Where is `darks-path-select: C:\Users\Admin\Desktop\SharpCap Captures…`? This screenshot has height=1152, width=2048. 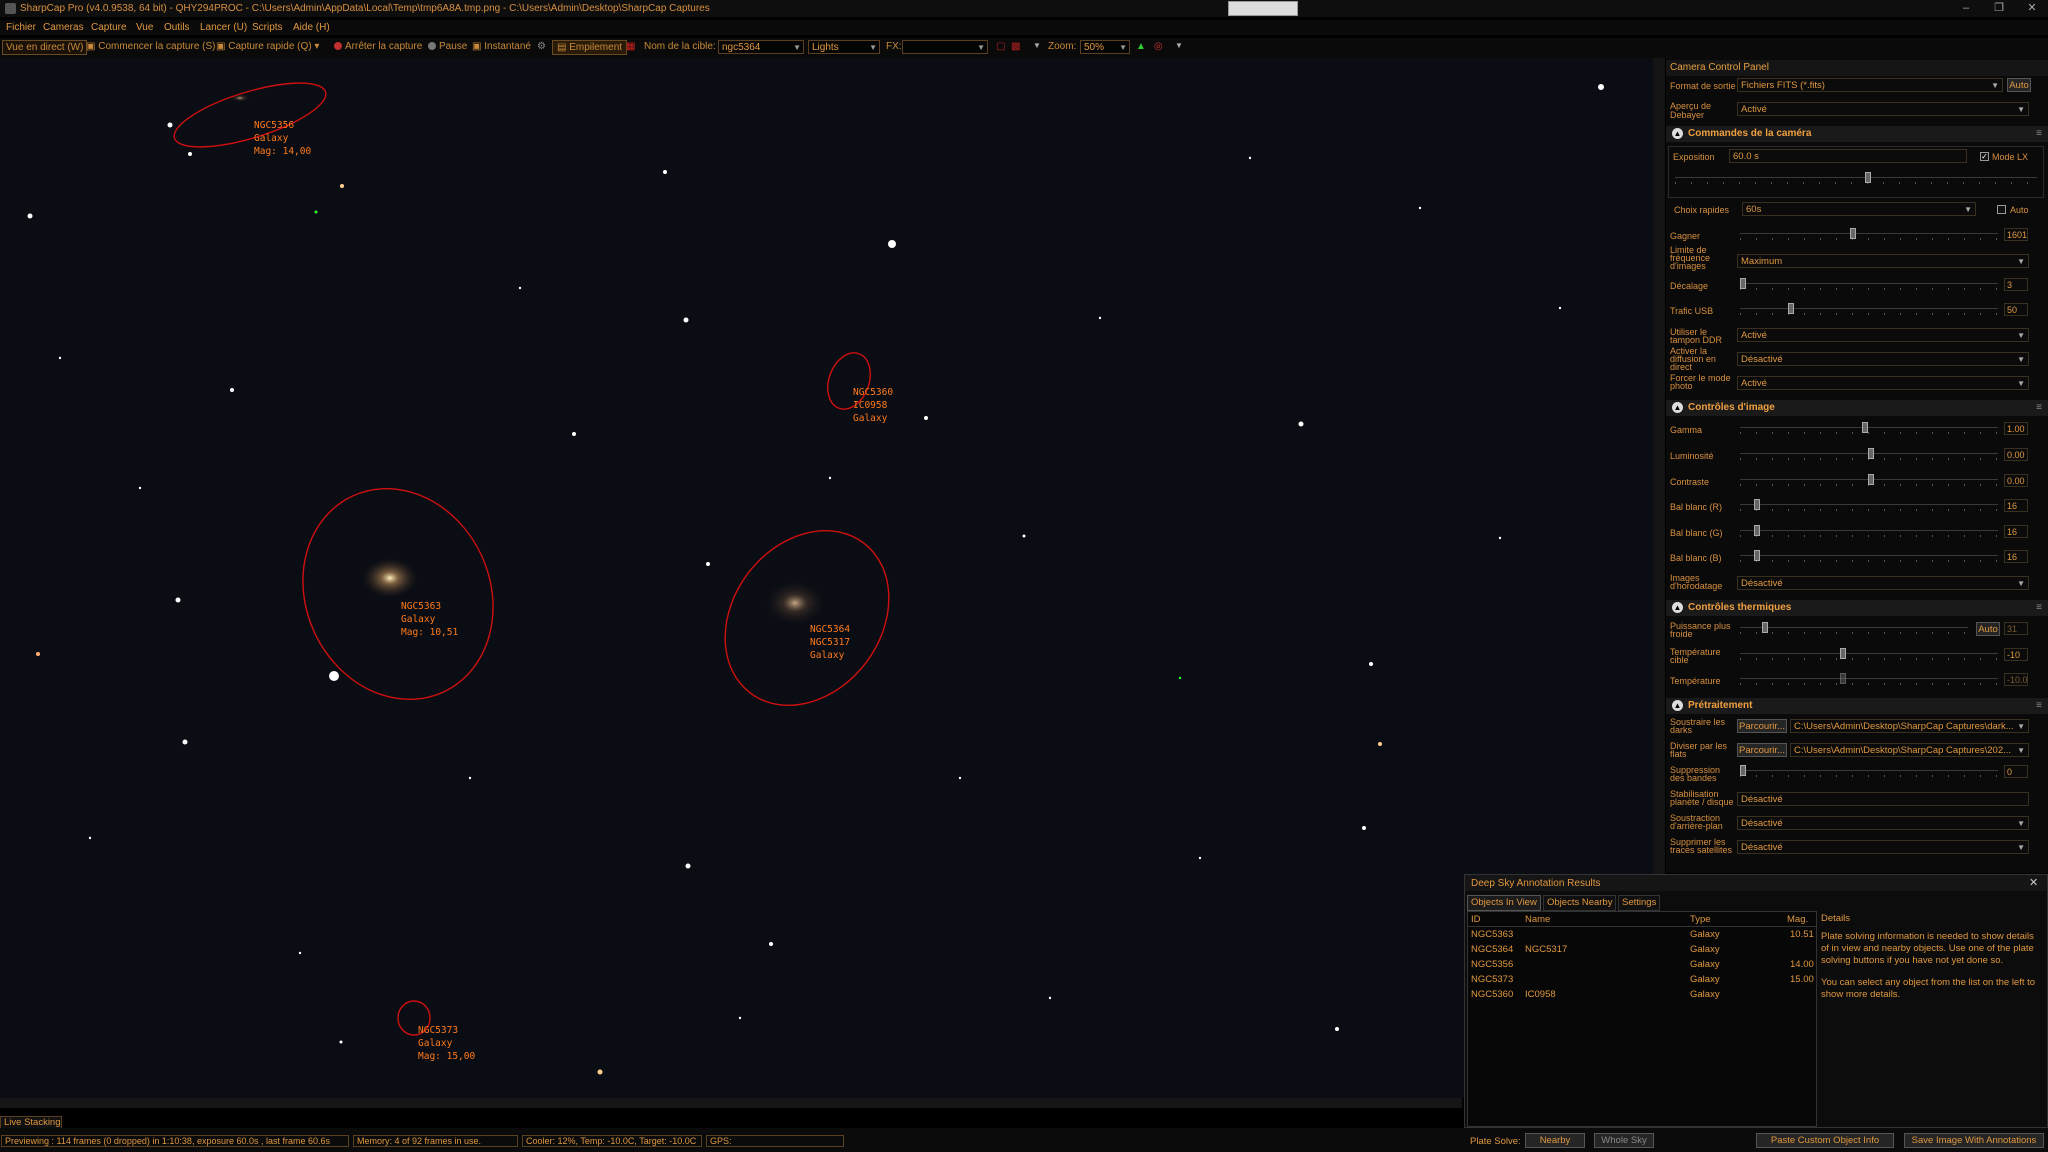
darks-path-select: C:\Users\Admin\Desktop\SharpCap Captures… is located at coordinates (1909, 726).